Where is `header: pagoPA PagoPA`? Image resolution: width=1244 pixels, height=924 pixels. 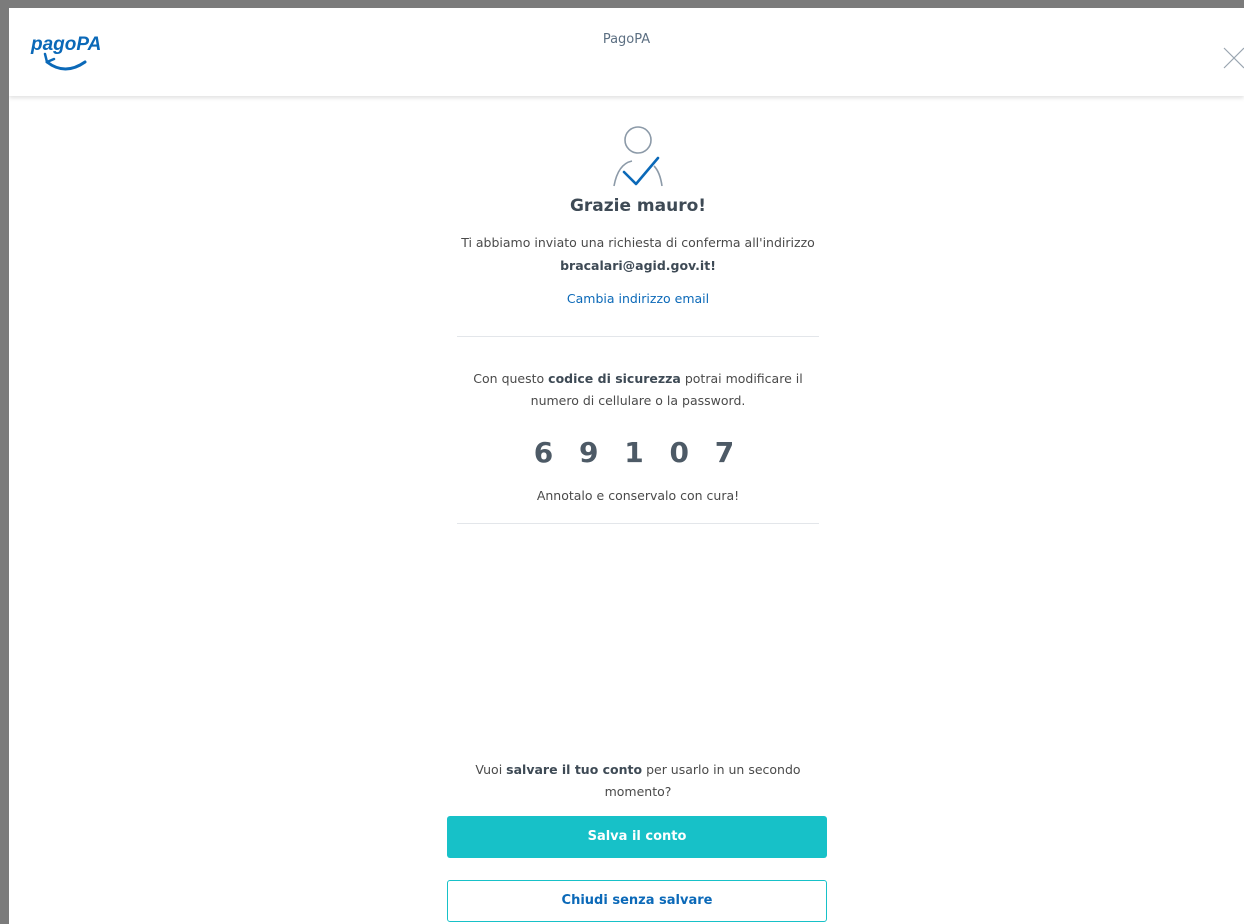 header: pagoPA PagoPA is located at coordinates (626, 52).